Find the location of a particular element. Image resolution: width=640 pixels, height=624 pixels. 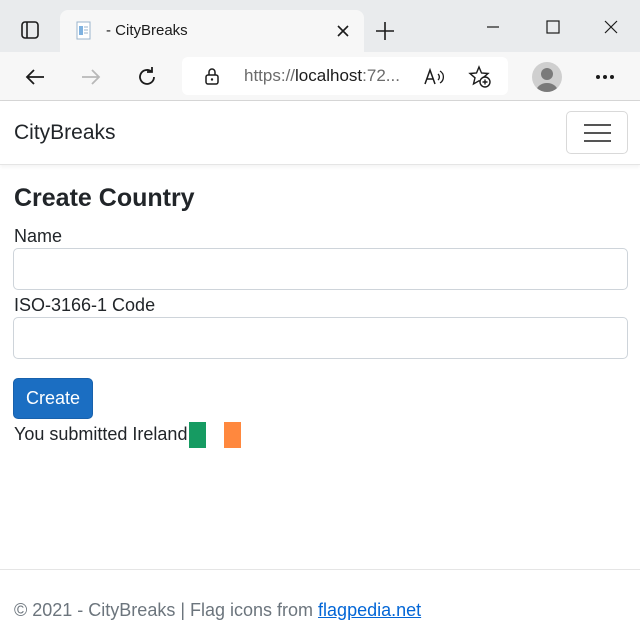

tab-actions-icon is located at coordinates (30, 30).